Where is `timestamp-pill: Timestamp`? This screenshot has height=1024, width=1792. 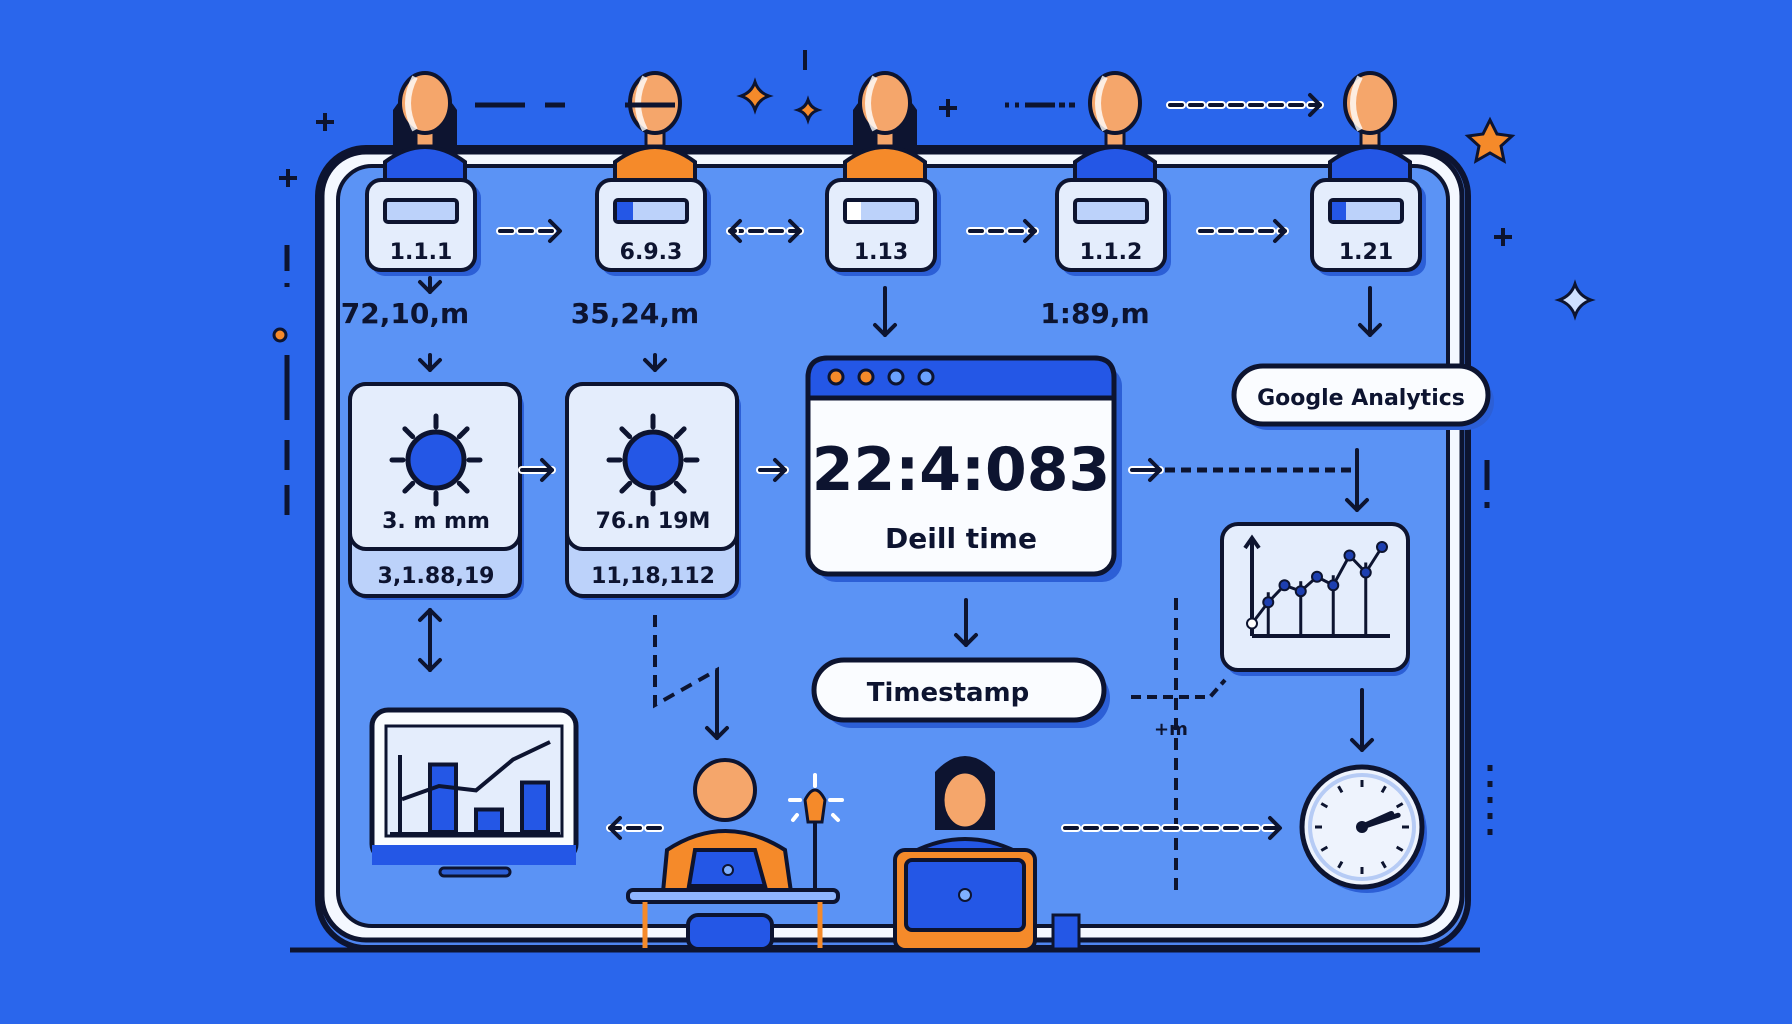 timestamp-pill: Timestamp is located at coordinates (960, 692).